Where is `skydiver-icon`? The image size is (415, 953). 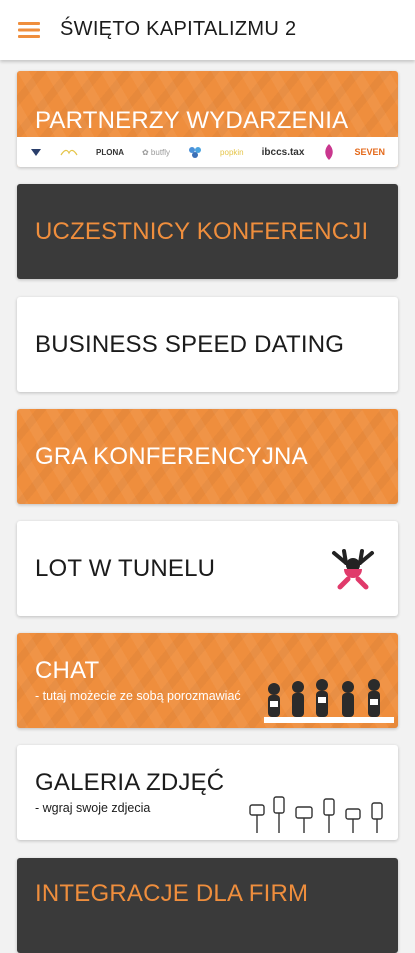 skydiver-icon is located at coordinates (353, 570).